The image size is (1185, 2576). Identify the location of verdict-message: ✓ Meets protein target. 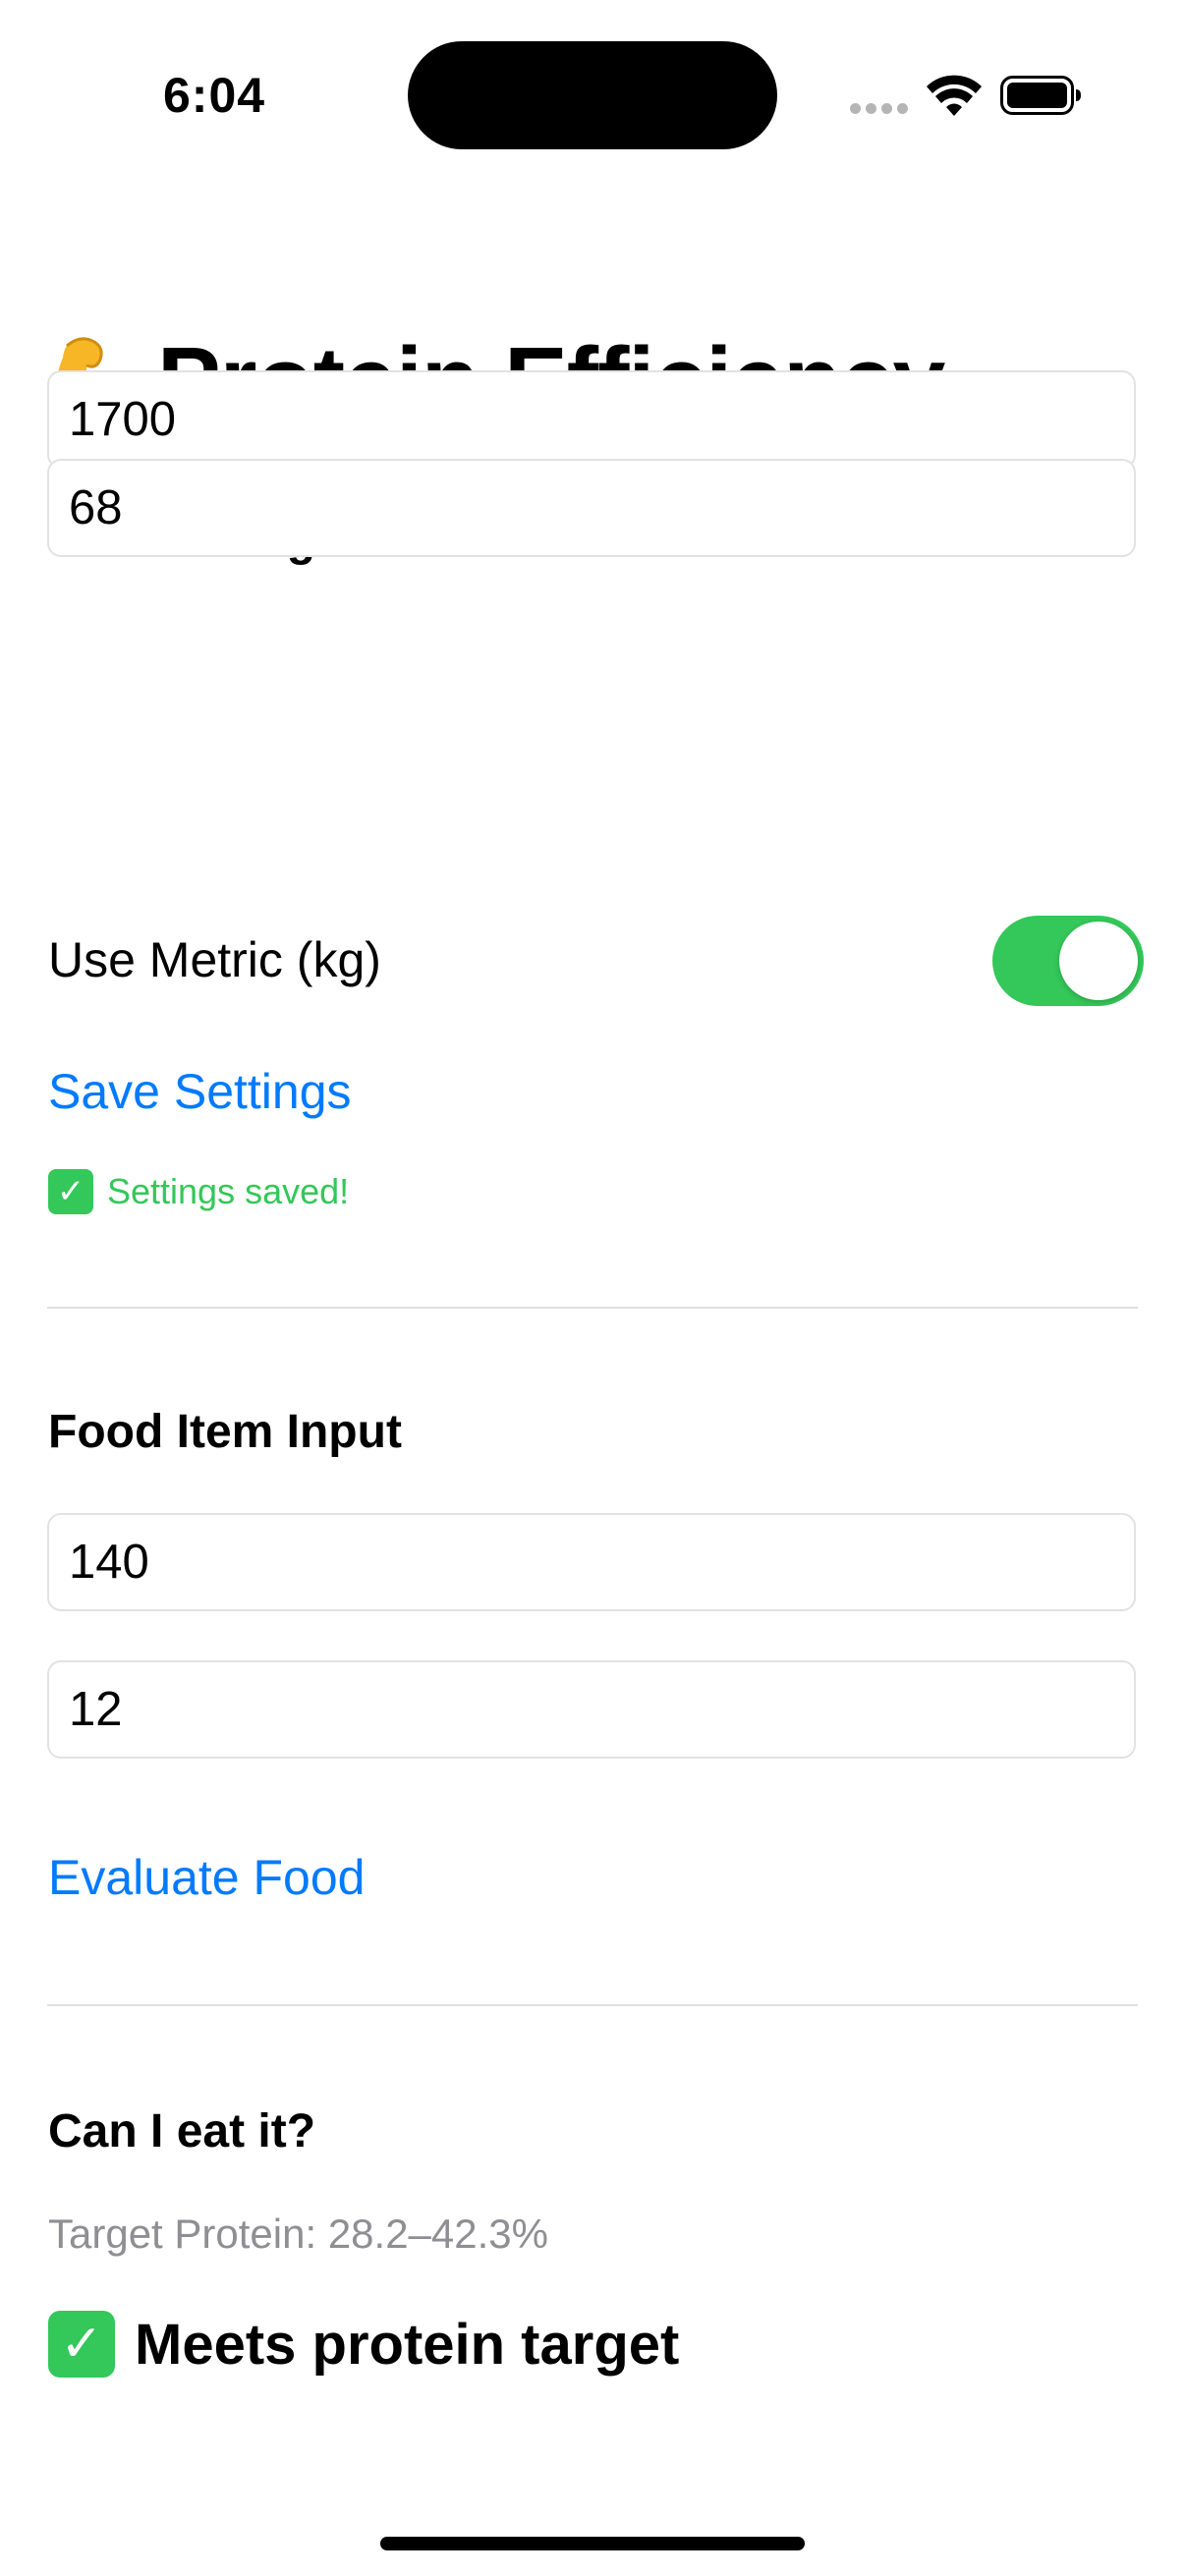
(364, 2344).